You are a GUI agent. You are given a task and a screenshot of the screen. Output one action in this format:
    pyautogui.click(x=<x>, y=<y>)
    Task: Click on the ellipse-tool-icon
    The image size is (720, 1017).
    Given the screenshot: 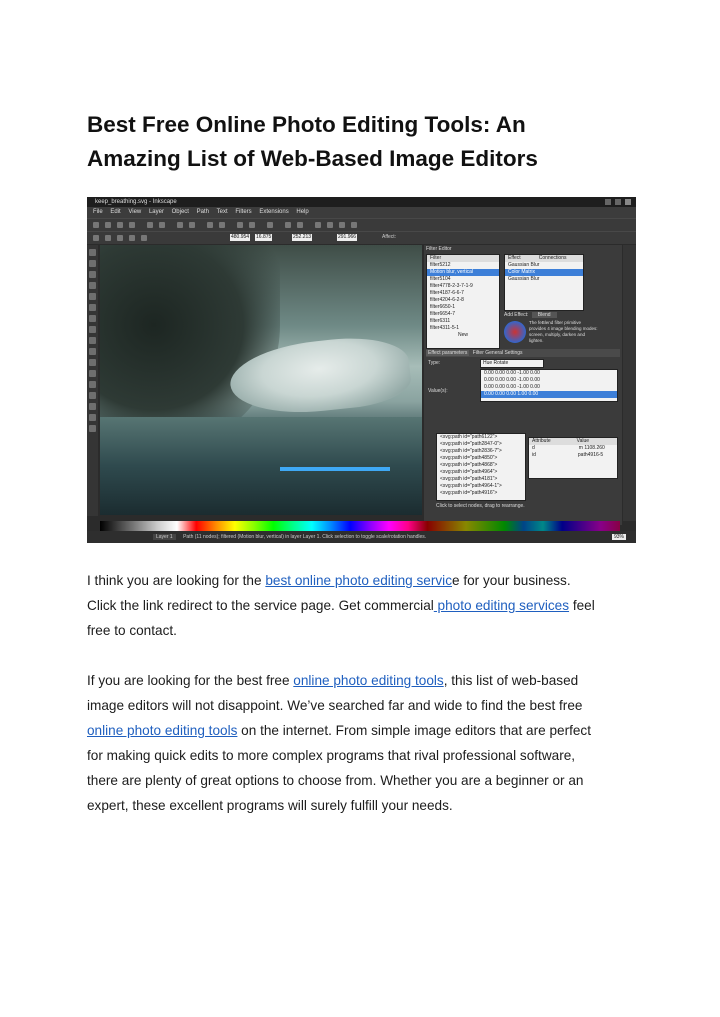 What is the action you would take?
    pyautogui.click(x=92, y=307)
    